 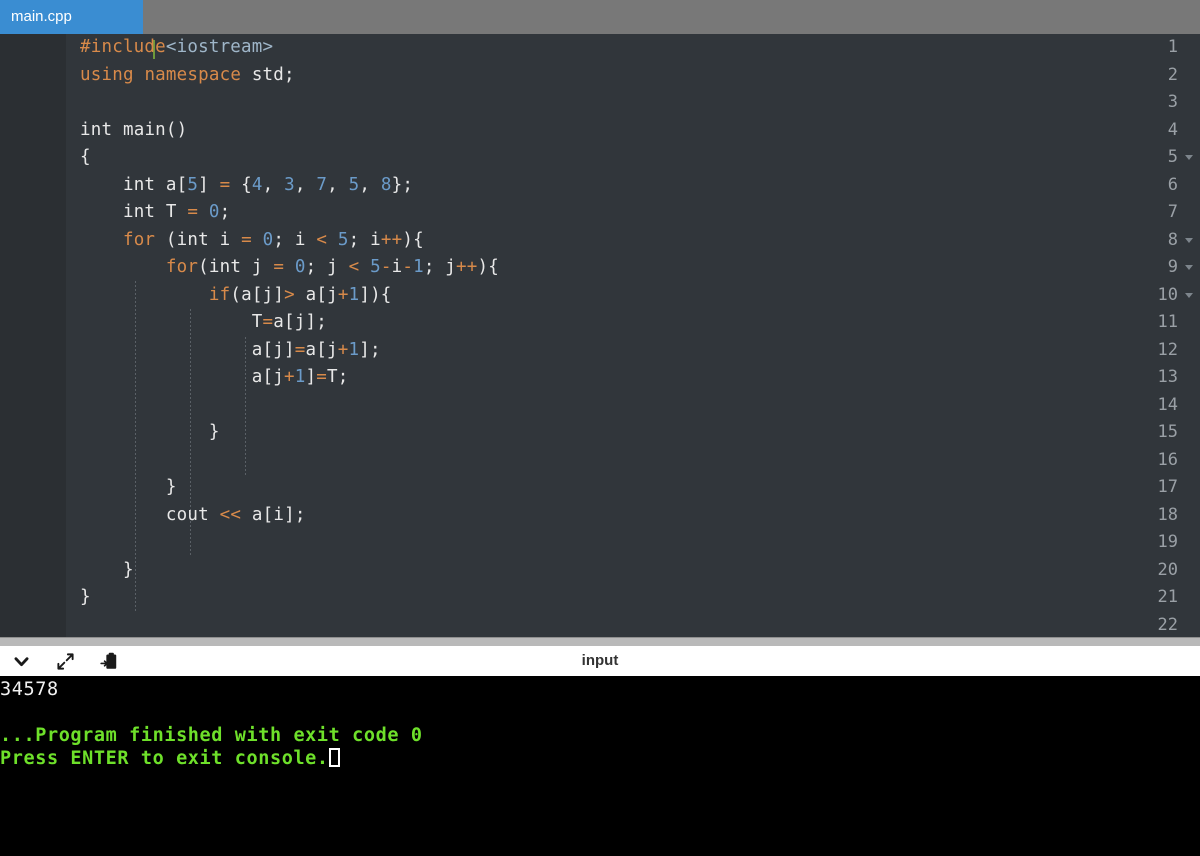 What do you see at coordinates (633, 131) in the screenshot?
I see `code-line: 4 int main()` at bounding box center [633, 131].